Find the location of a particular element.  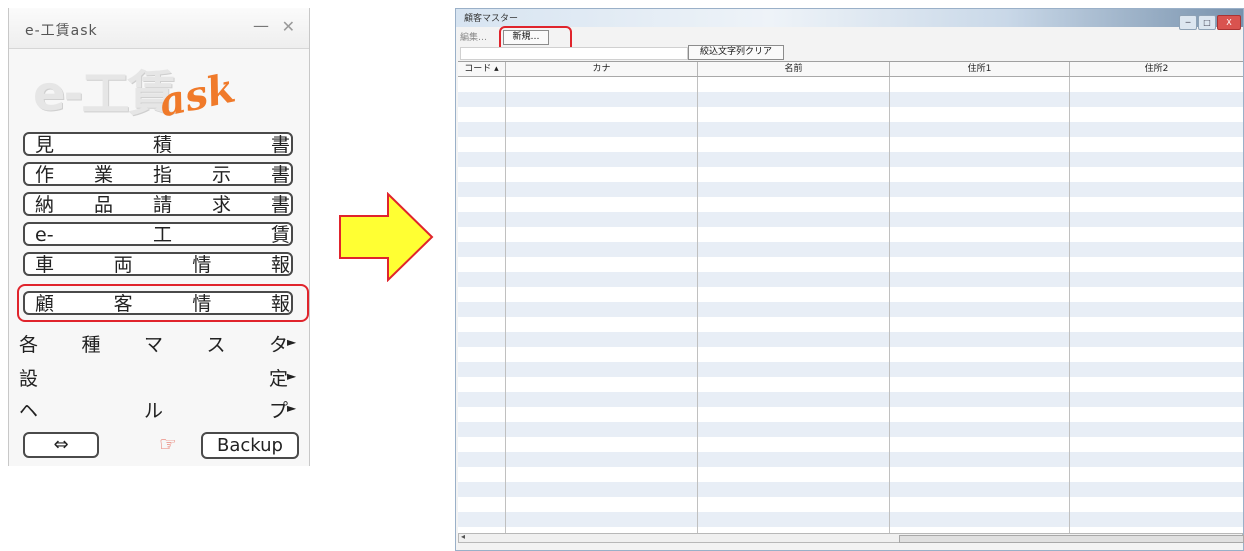

button-char: 品 is located at coordinates (104, 205).